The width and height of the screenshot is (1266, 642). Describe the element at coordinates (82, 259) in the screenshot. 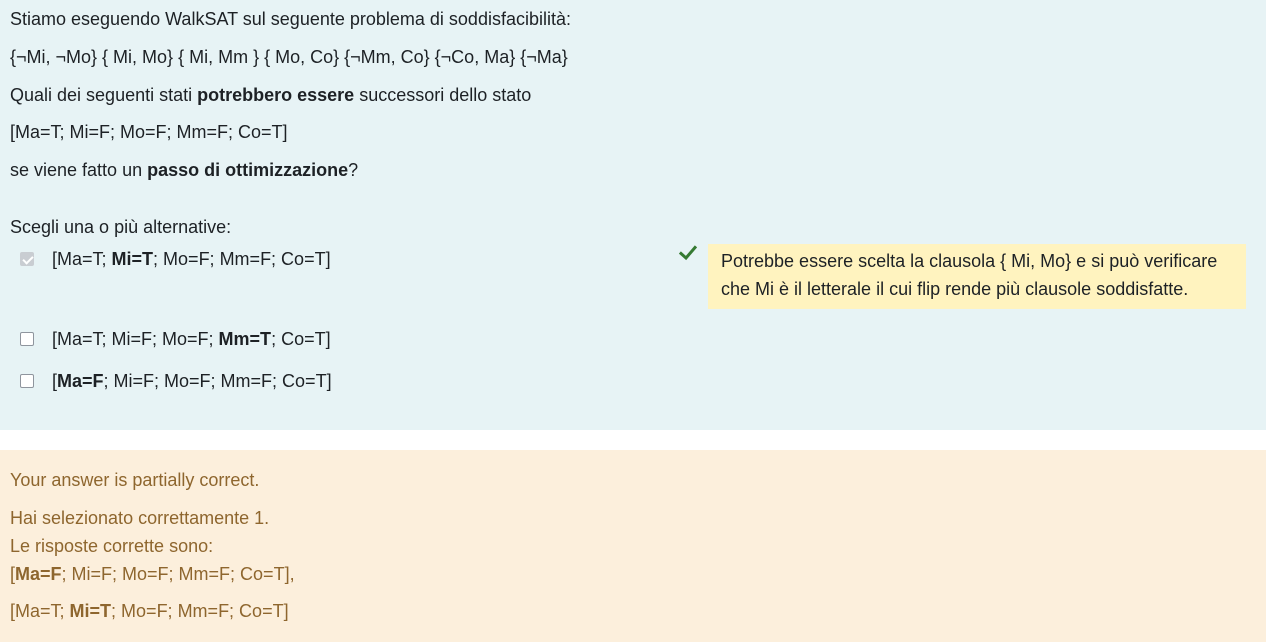

I see `option-1-prefix: [Ma=T;` at that location.